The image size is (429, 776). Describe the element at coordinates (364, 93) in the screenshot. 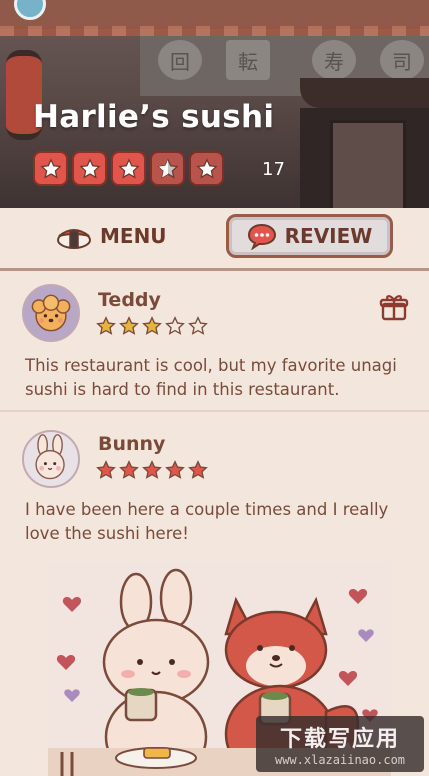

I see `door-curtain` at that location.